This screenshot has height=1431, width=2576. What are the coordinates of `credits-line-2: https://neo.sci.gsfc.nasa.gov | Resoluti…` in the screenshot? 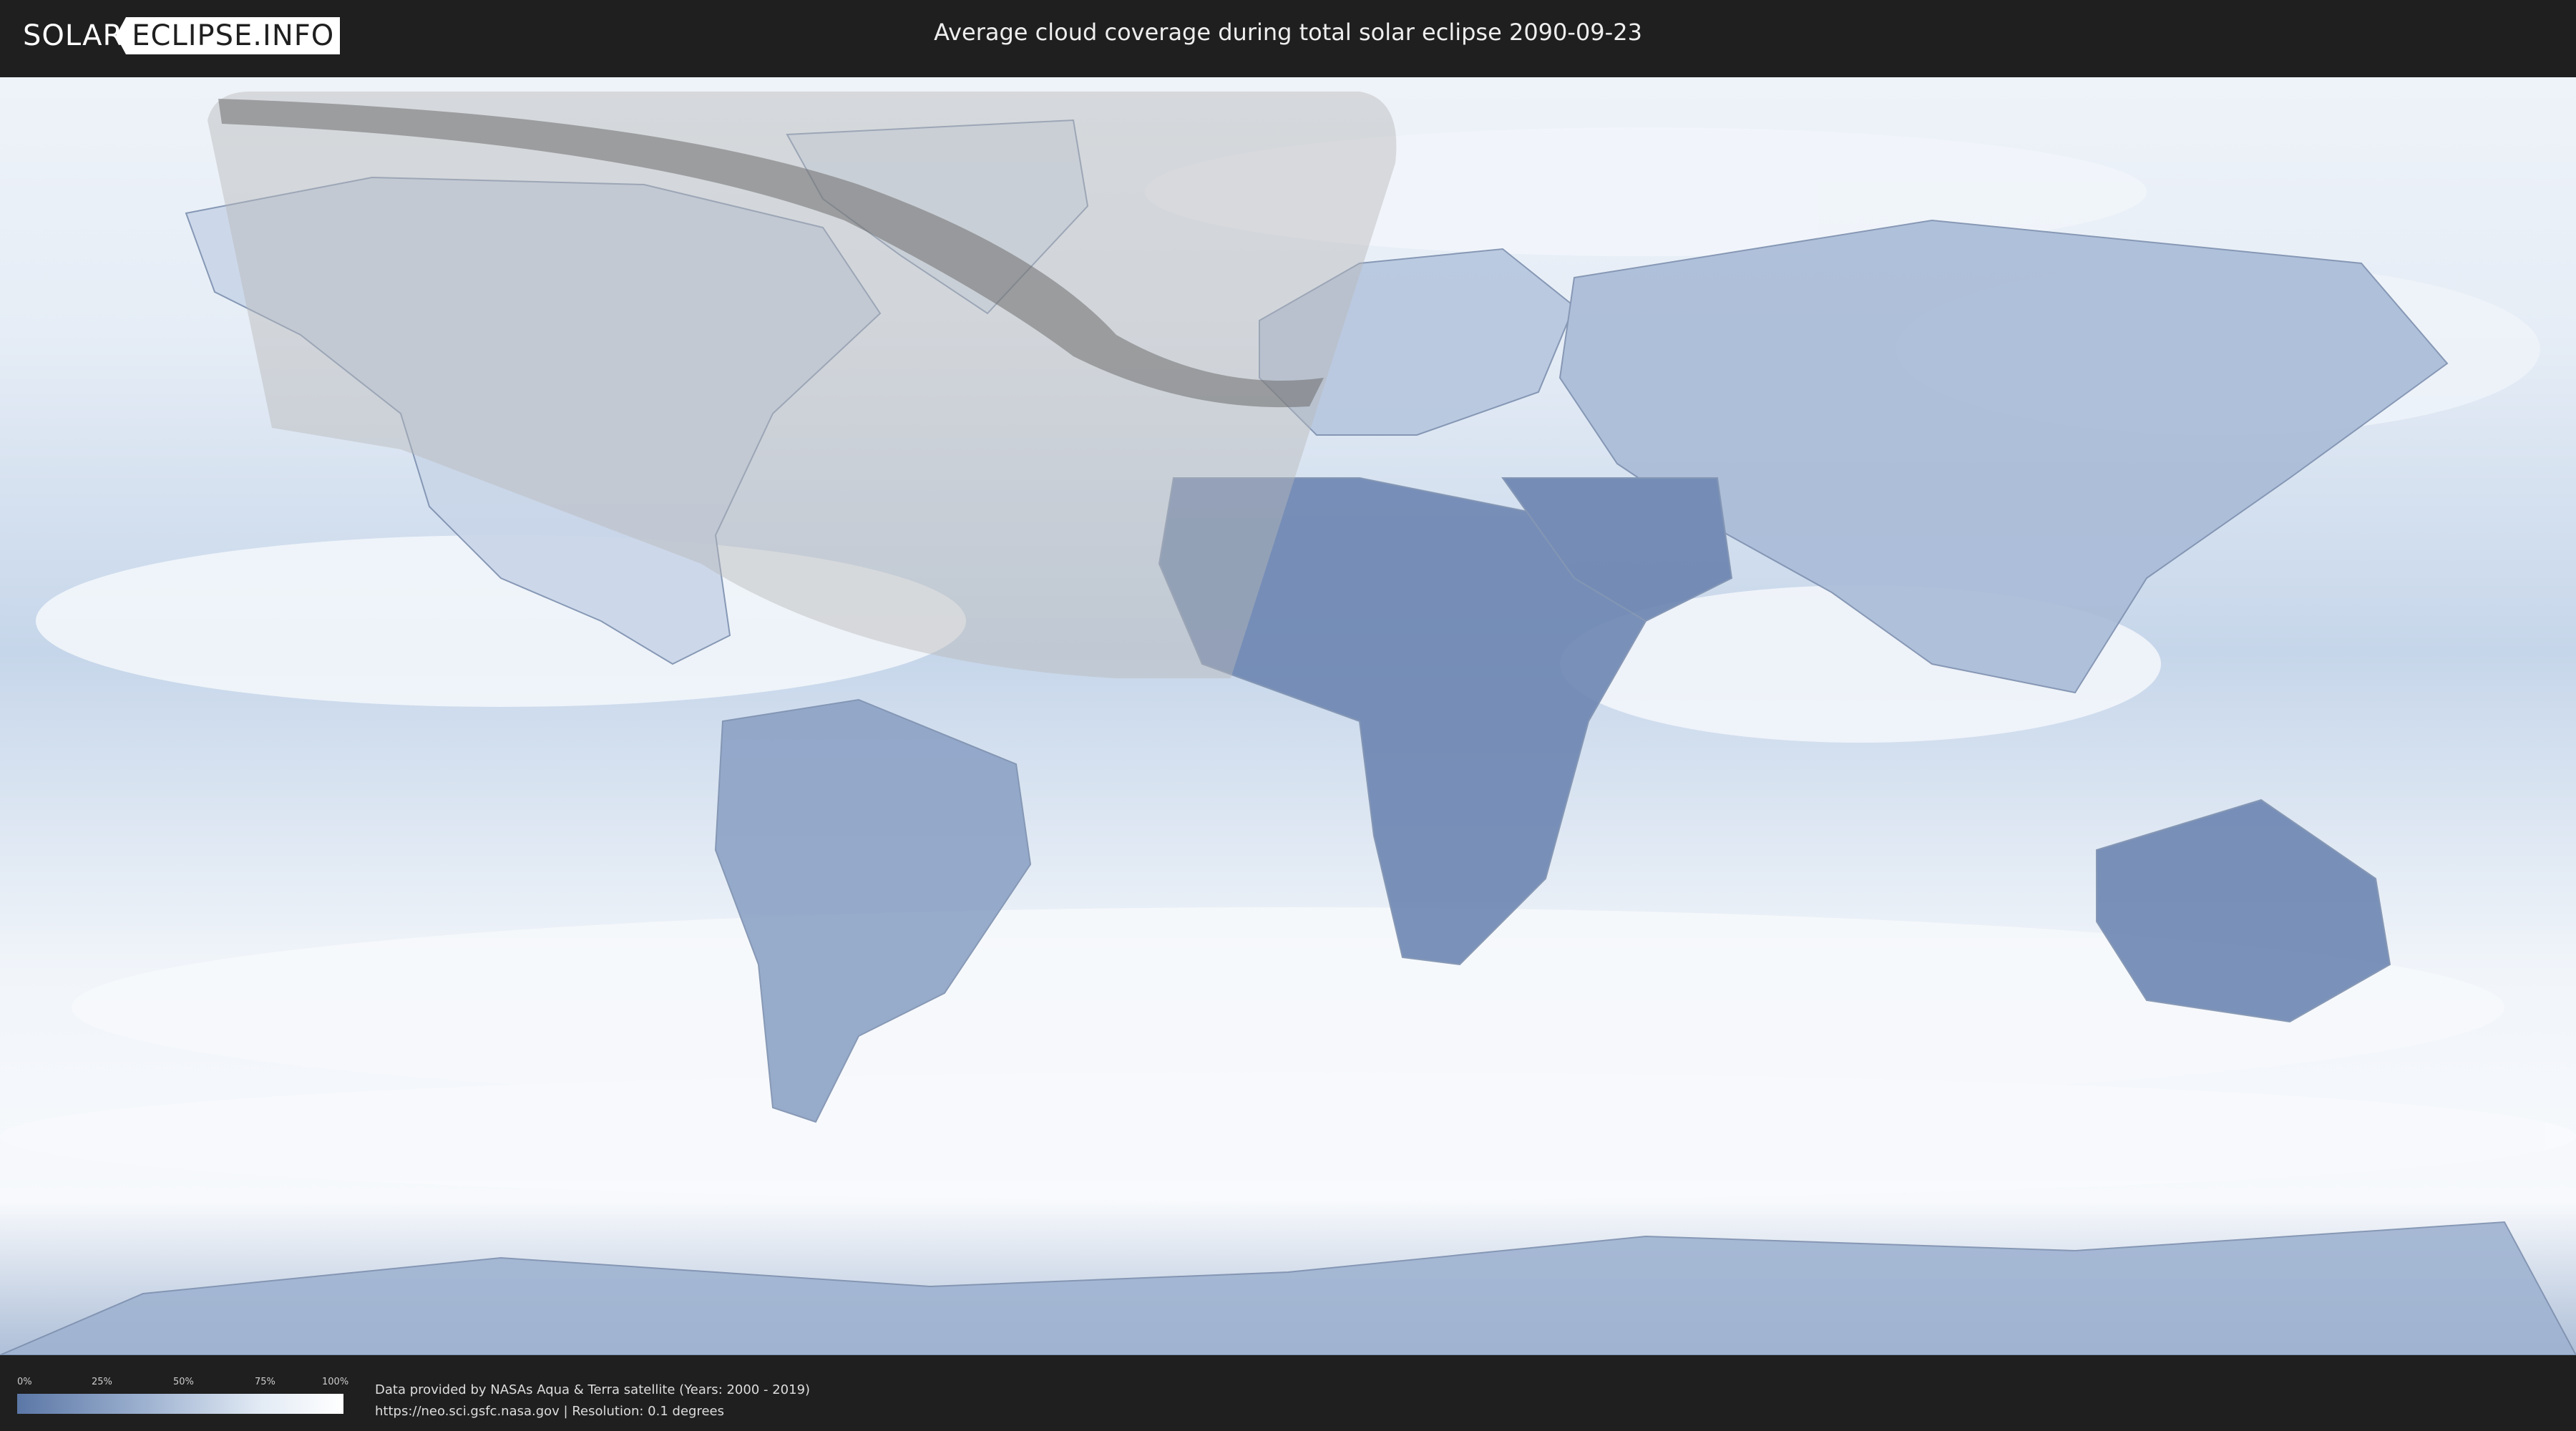 It's located at (549, 1411).